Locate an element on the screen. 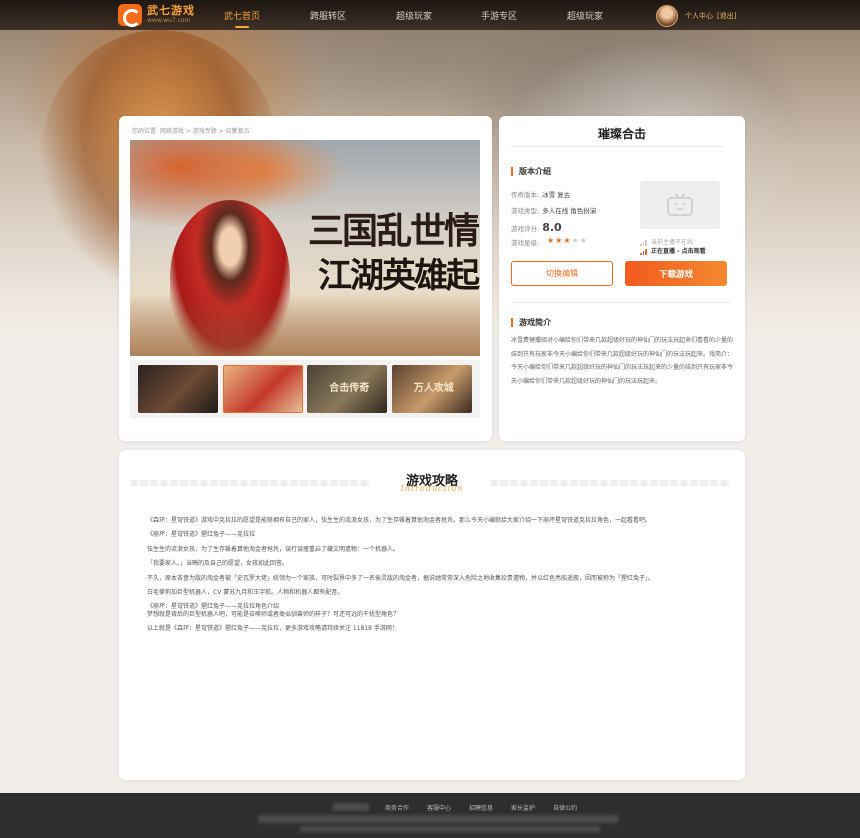 This screenshot has width=860, height=838. user-center-link: 个人中心 is located at coordinates (699, 16).